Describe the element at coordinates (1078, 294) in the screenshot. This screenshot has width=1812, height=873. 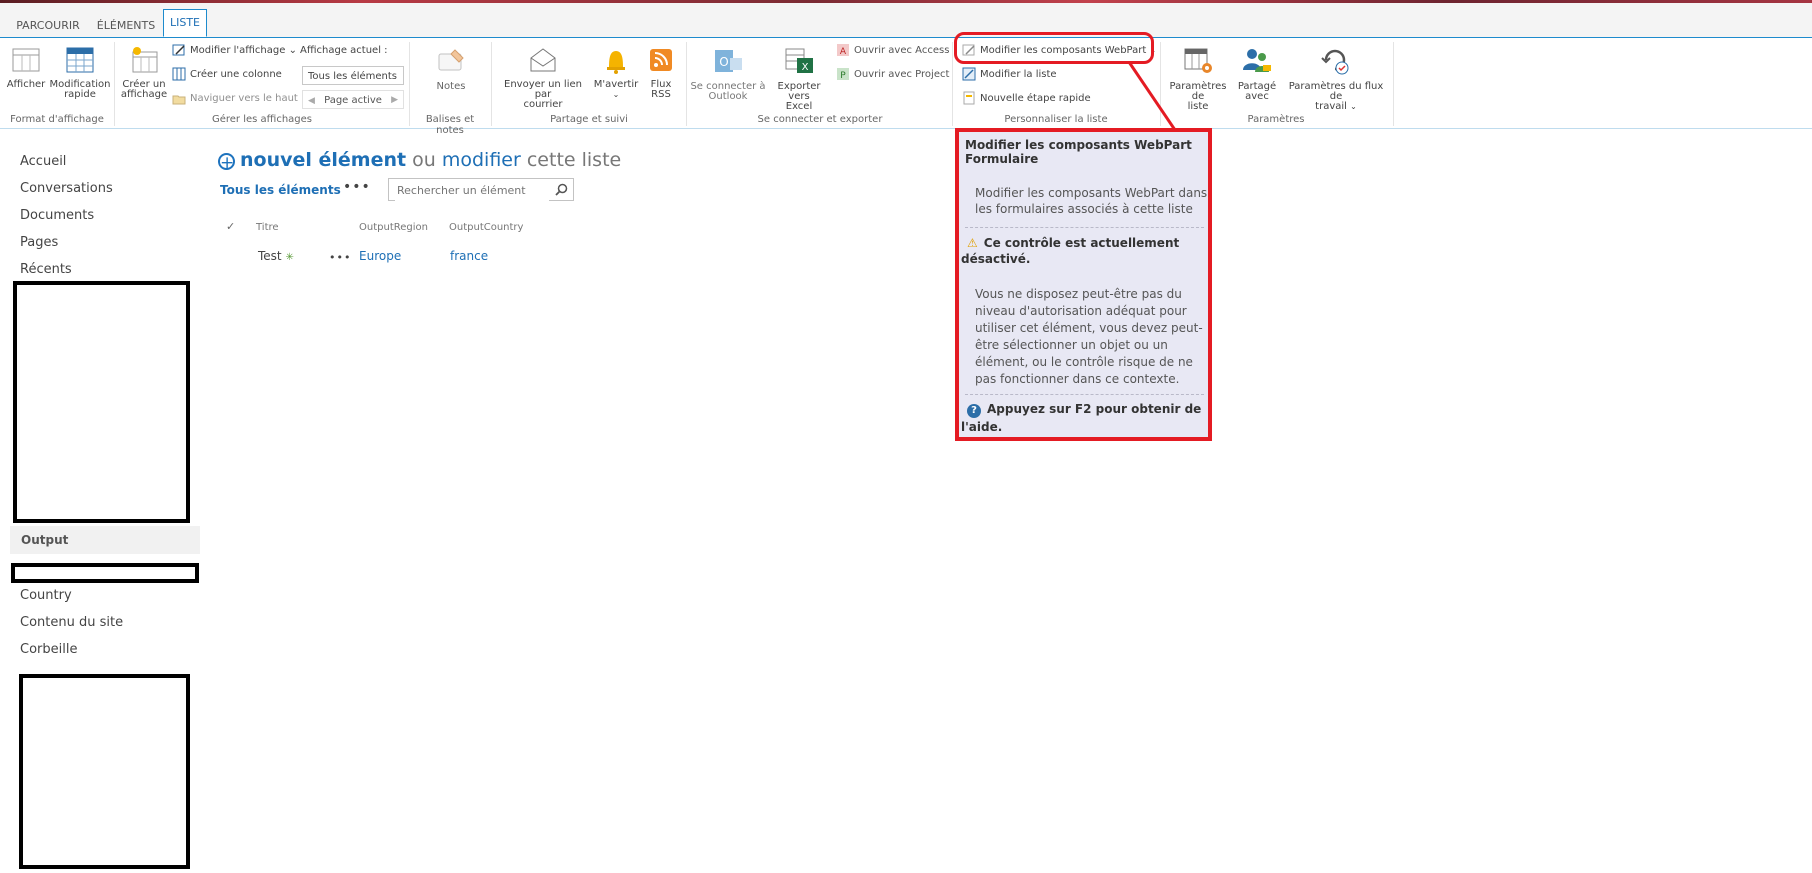
I see `tooltip-reason-line: Vous ne disposez peut-être pas du` at that location.